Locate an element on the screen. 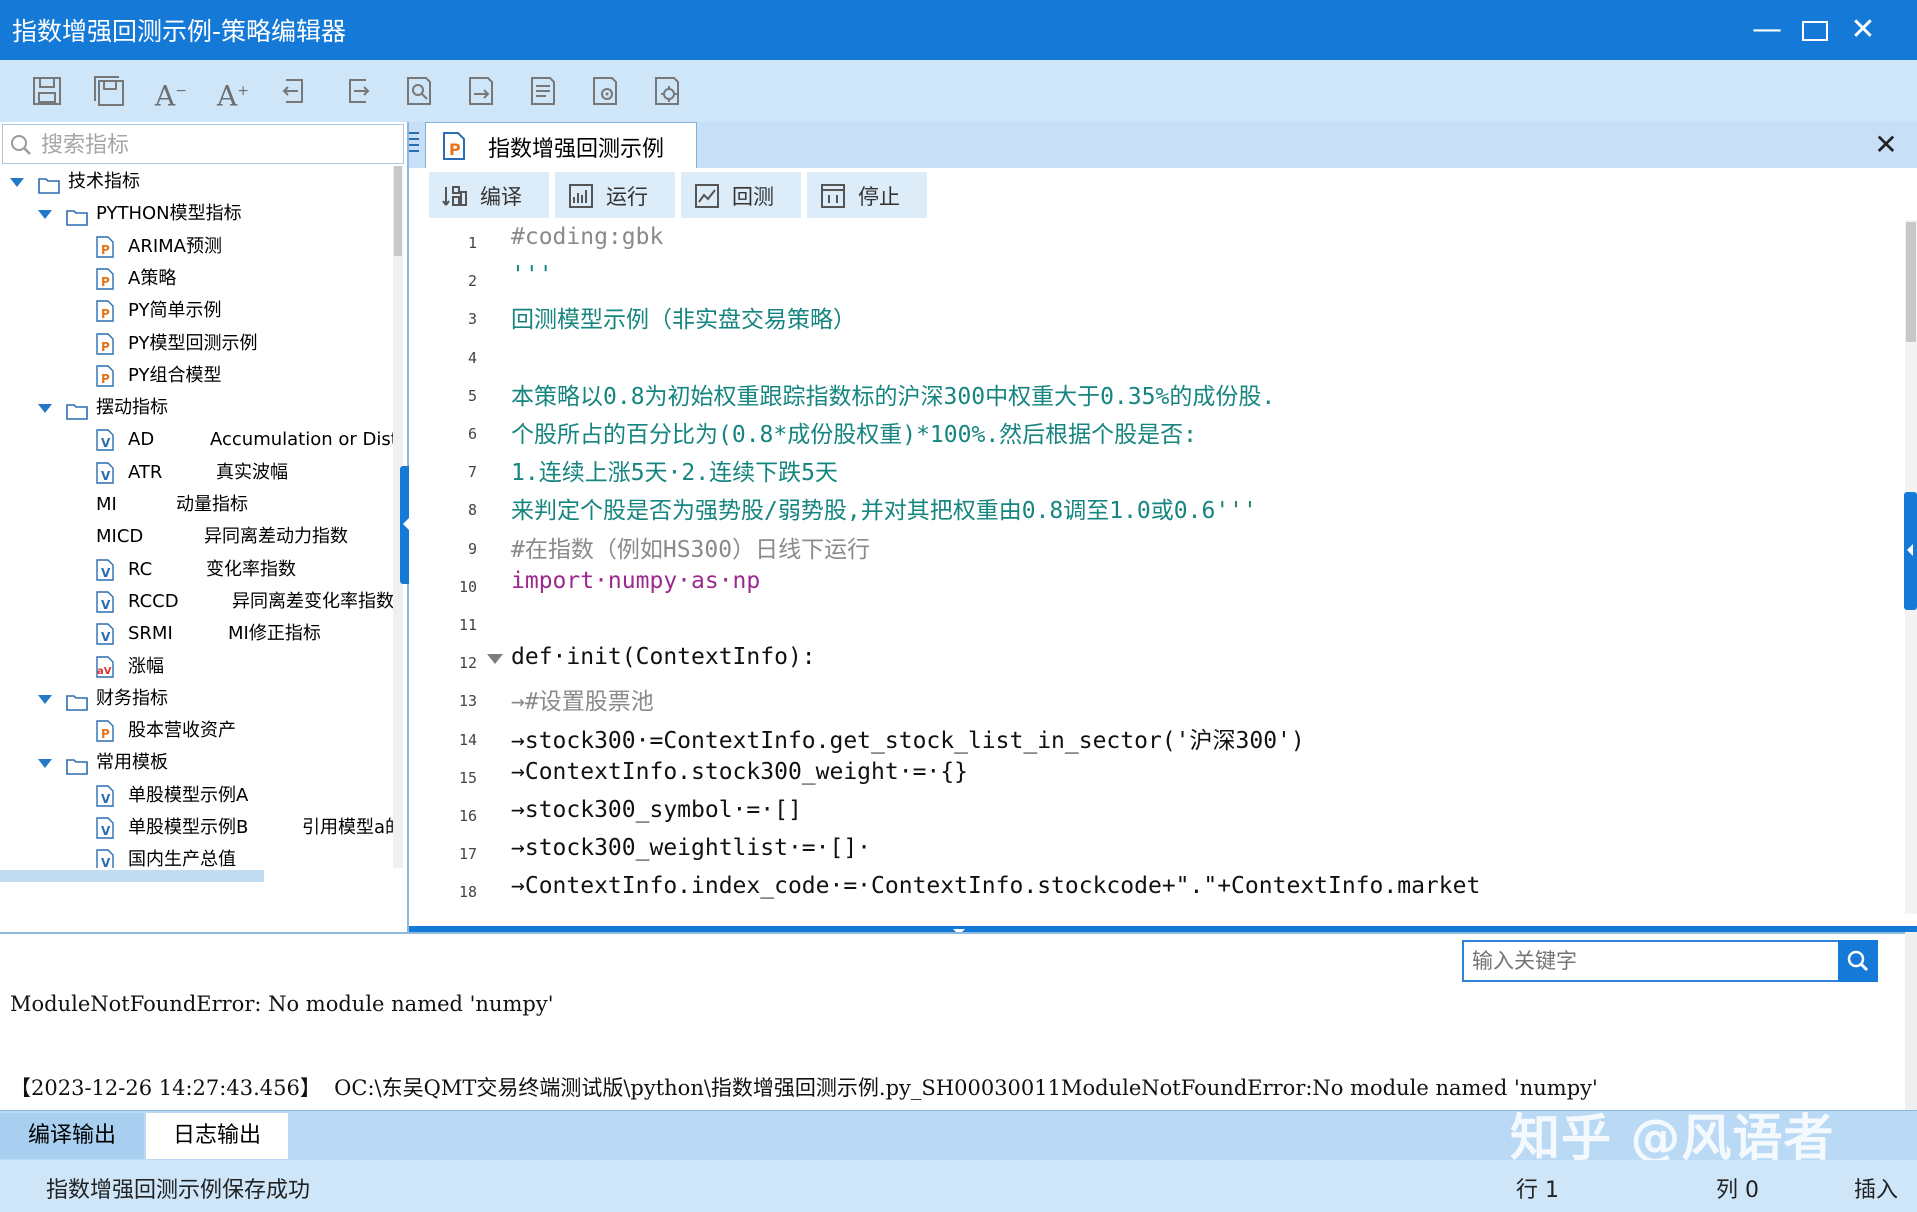 Image resolution: width=1917 pixels, height=1212 pixels. keyword-input is located at coordinates (1652, 961).